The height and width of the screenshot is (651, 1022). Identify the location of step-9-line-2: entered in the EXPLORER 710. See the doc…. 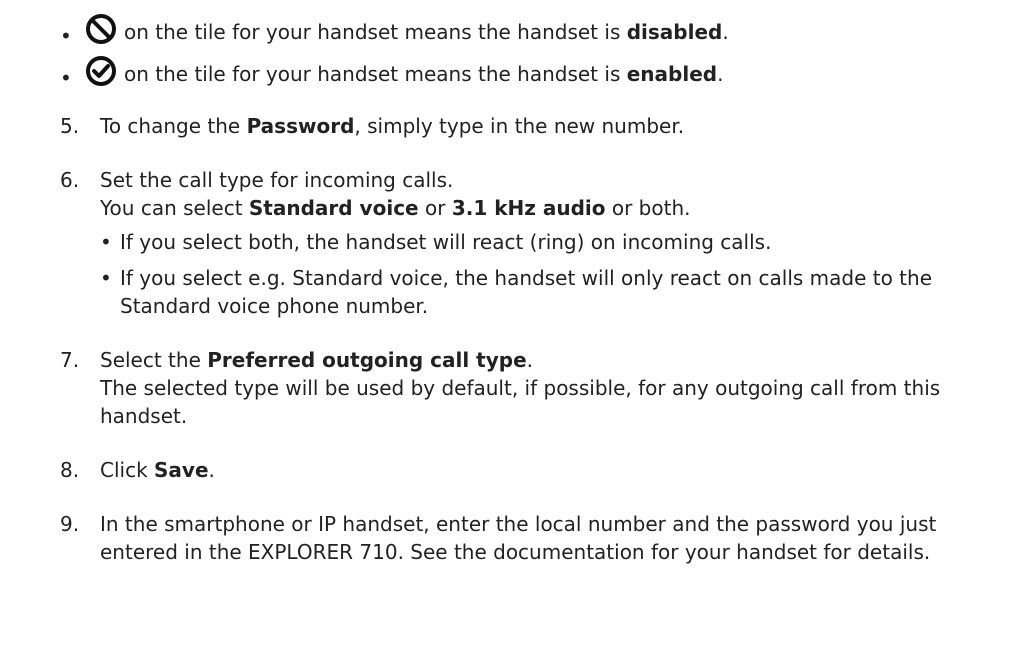
(515, 552).